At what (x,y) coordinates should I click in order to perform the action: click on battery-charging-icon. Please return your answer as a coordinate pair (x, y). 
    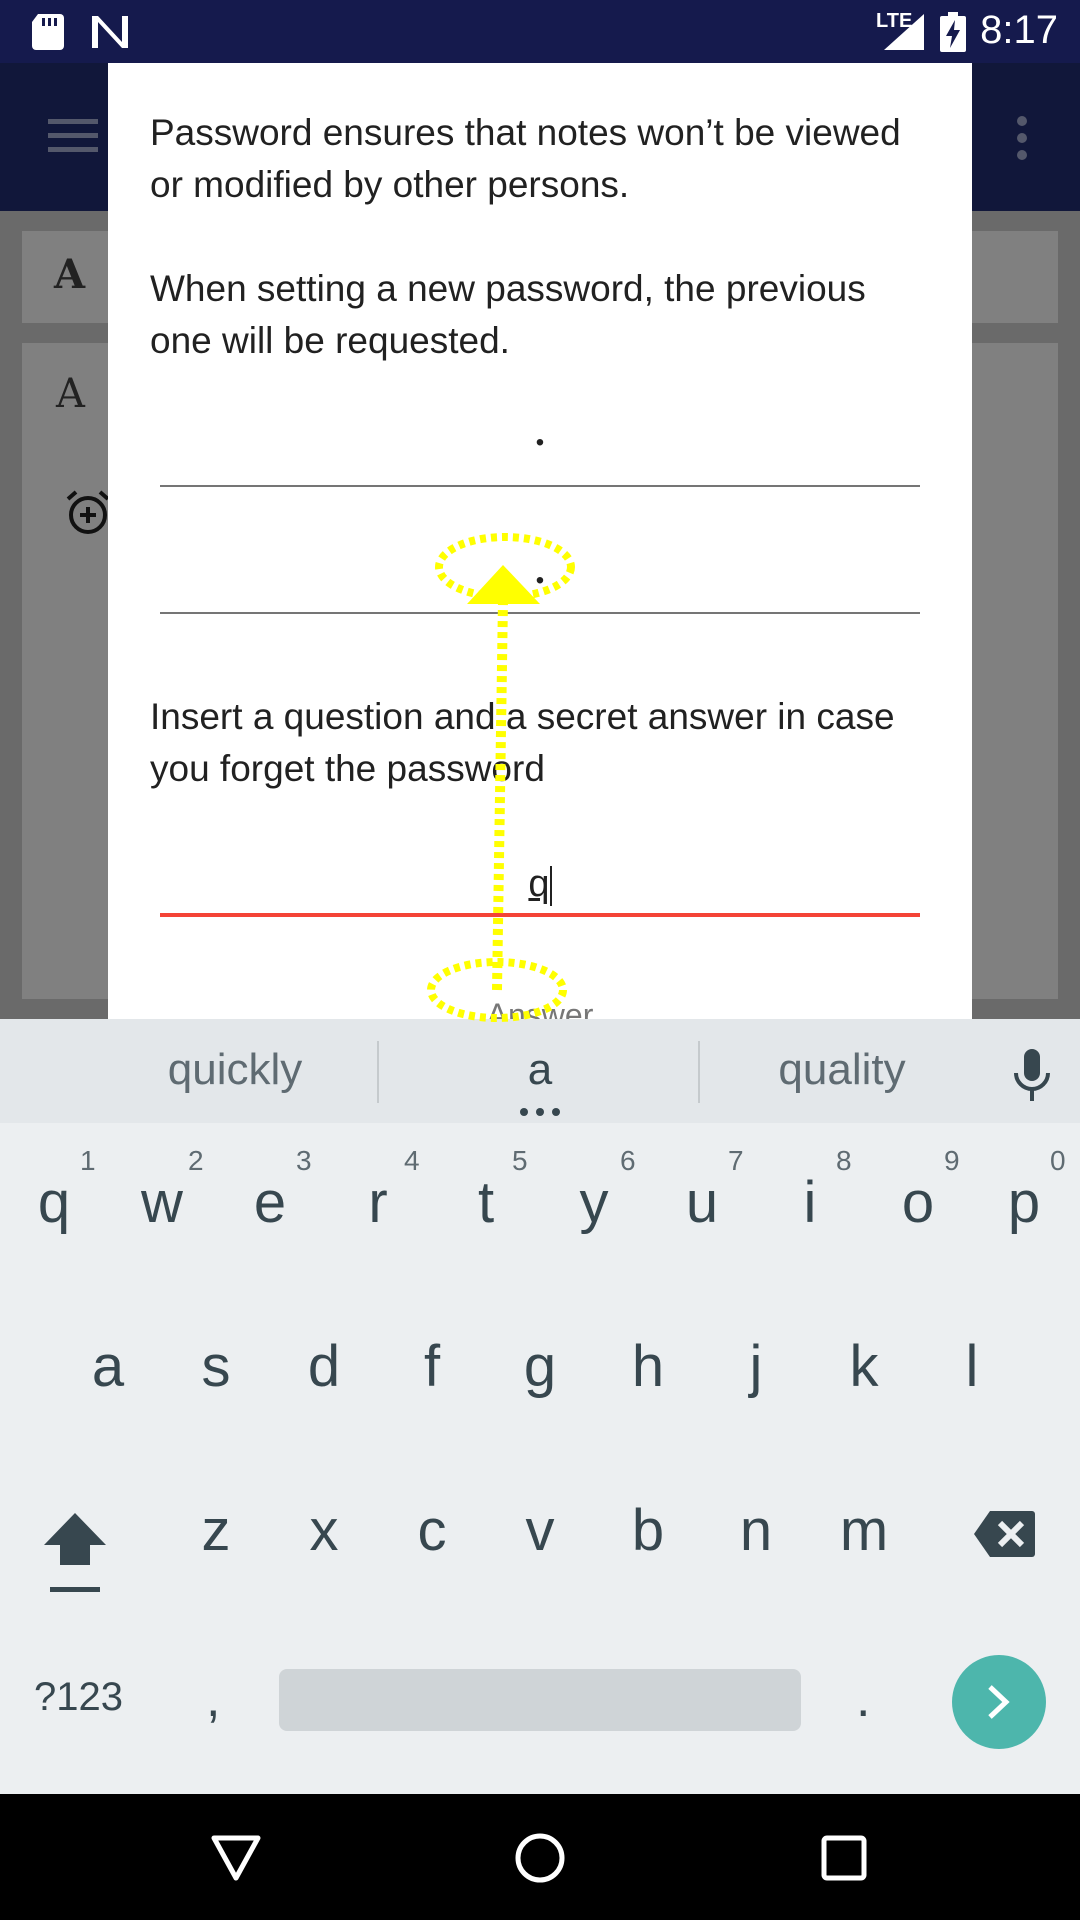
    Looking at the image, I should click on (953, 32).